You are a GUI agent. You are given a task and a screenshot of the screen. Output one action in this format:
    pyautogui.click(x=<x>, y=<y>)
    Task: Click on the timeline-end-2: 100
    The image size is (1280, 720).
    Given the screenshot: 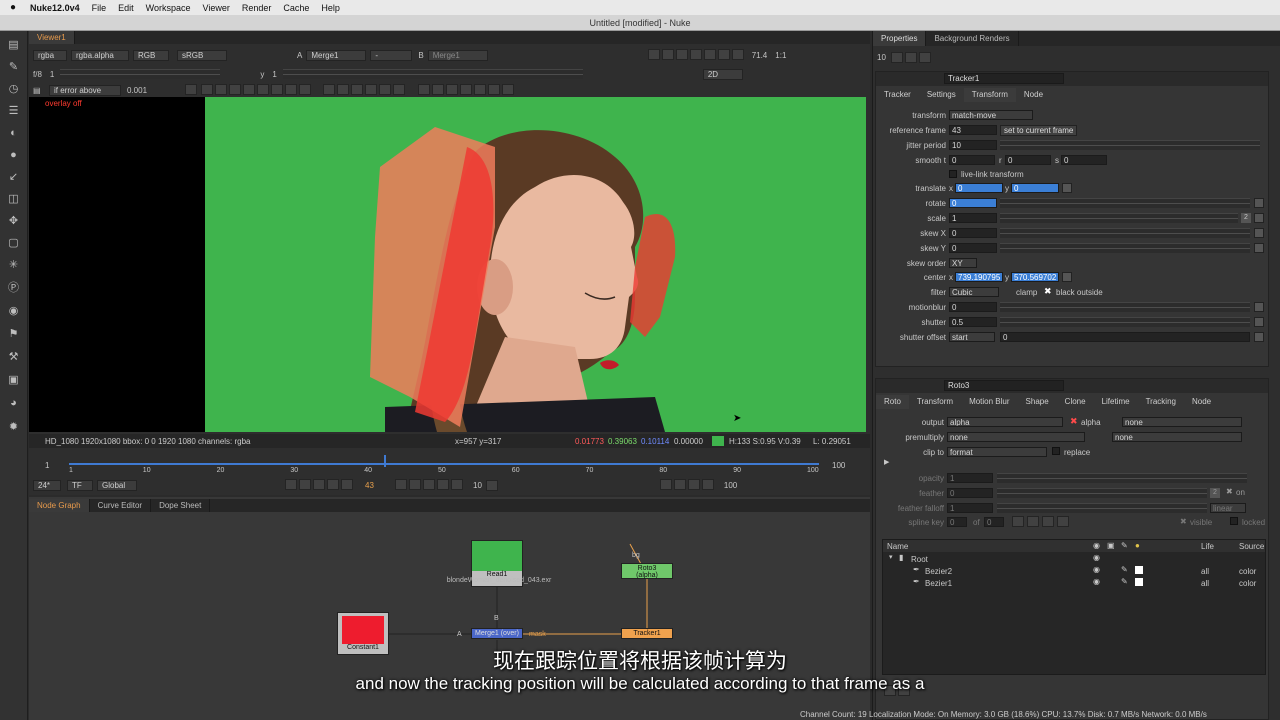 What is the action you would take?
    pyautogui.click(x=730, y=485)
    